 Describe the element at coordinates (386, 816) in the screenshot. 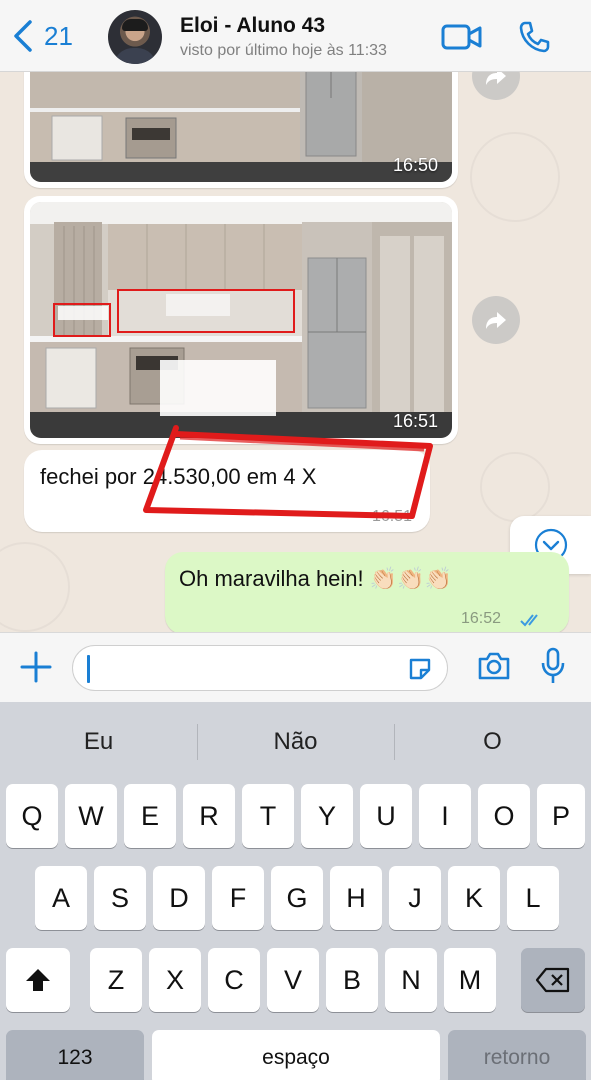

I see `key-u: U` at that location.